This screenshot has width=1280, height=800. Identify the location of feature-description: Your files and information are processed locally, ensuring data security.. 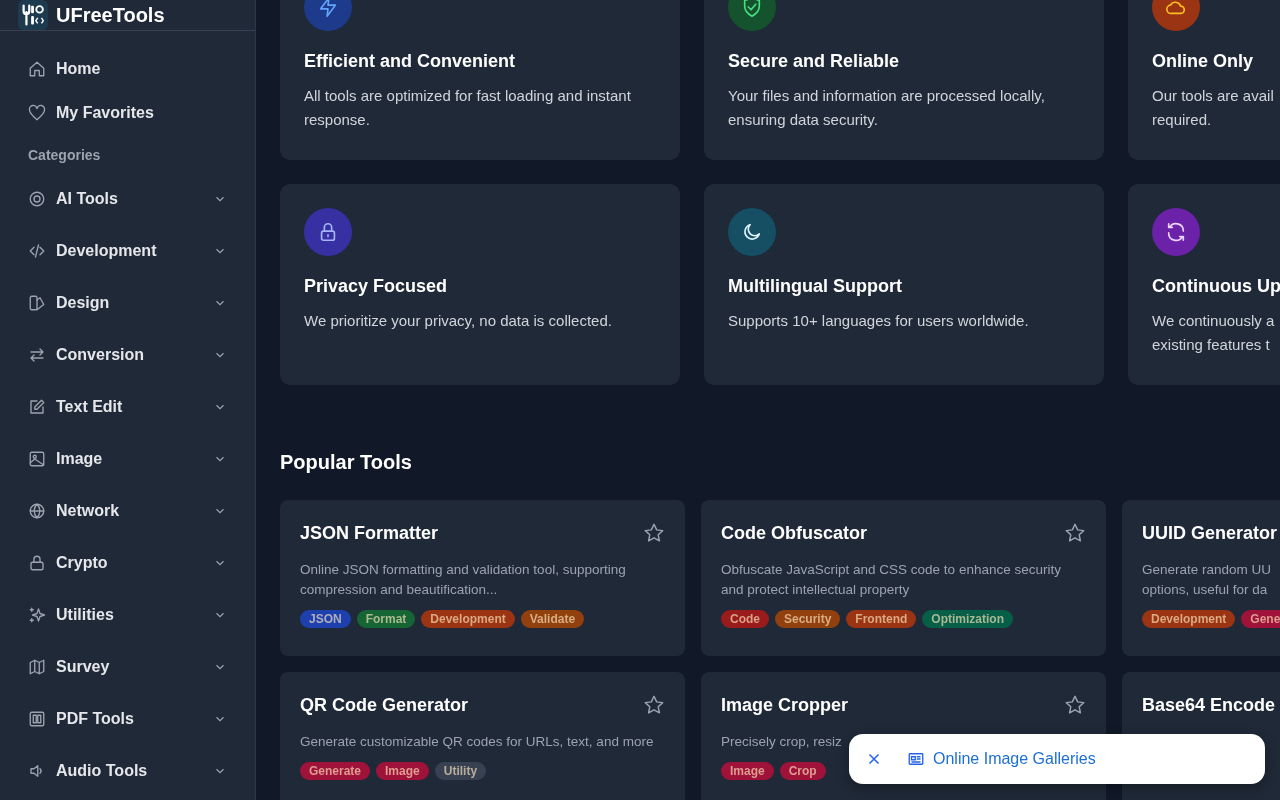
(887, 108).